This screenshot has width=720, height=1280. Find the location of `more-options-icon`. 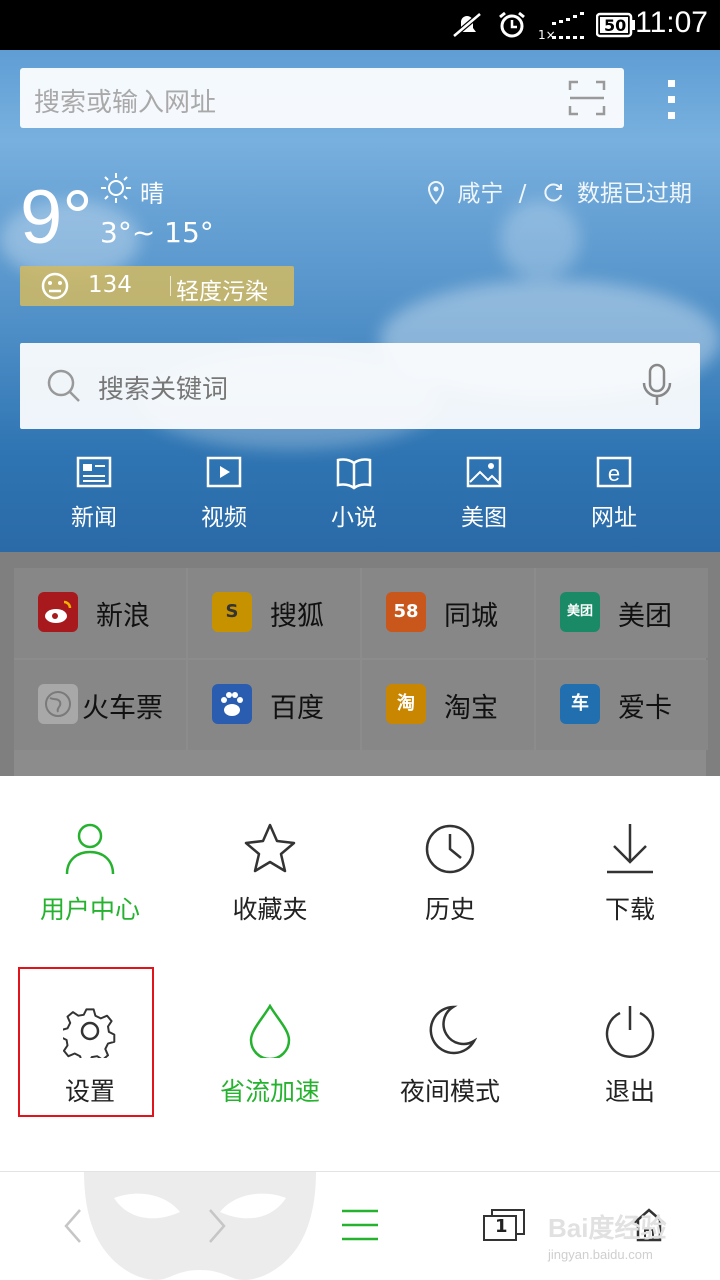

more-options-icon is located at coordinates (672, 100).